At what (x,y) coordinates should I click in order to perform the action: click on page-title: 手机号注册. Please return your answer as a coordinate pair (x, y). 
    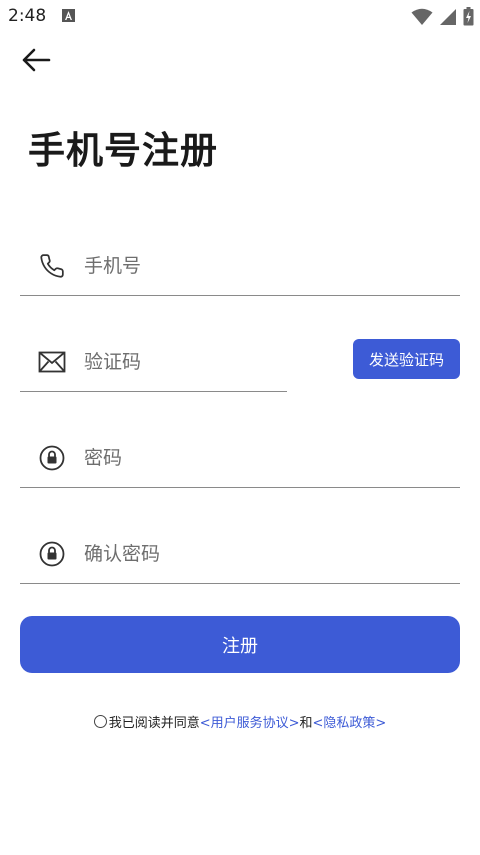
    Looking at the image, I should click on (123, 150).